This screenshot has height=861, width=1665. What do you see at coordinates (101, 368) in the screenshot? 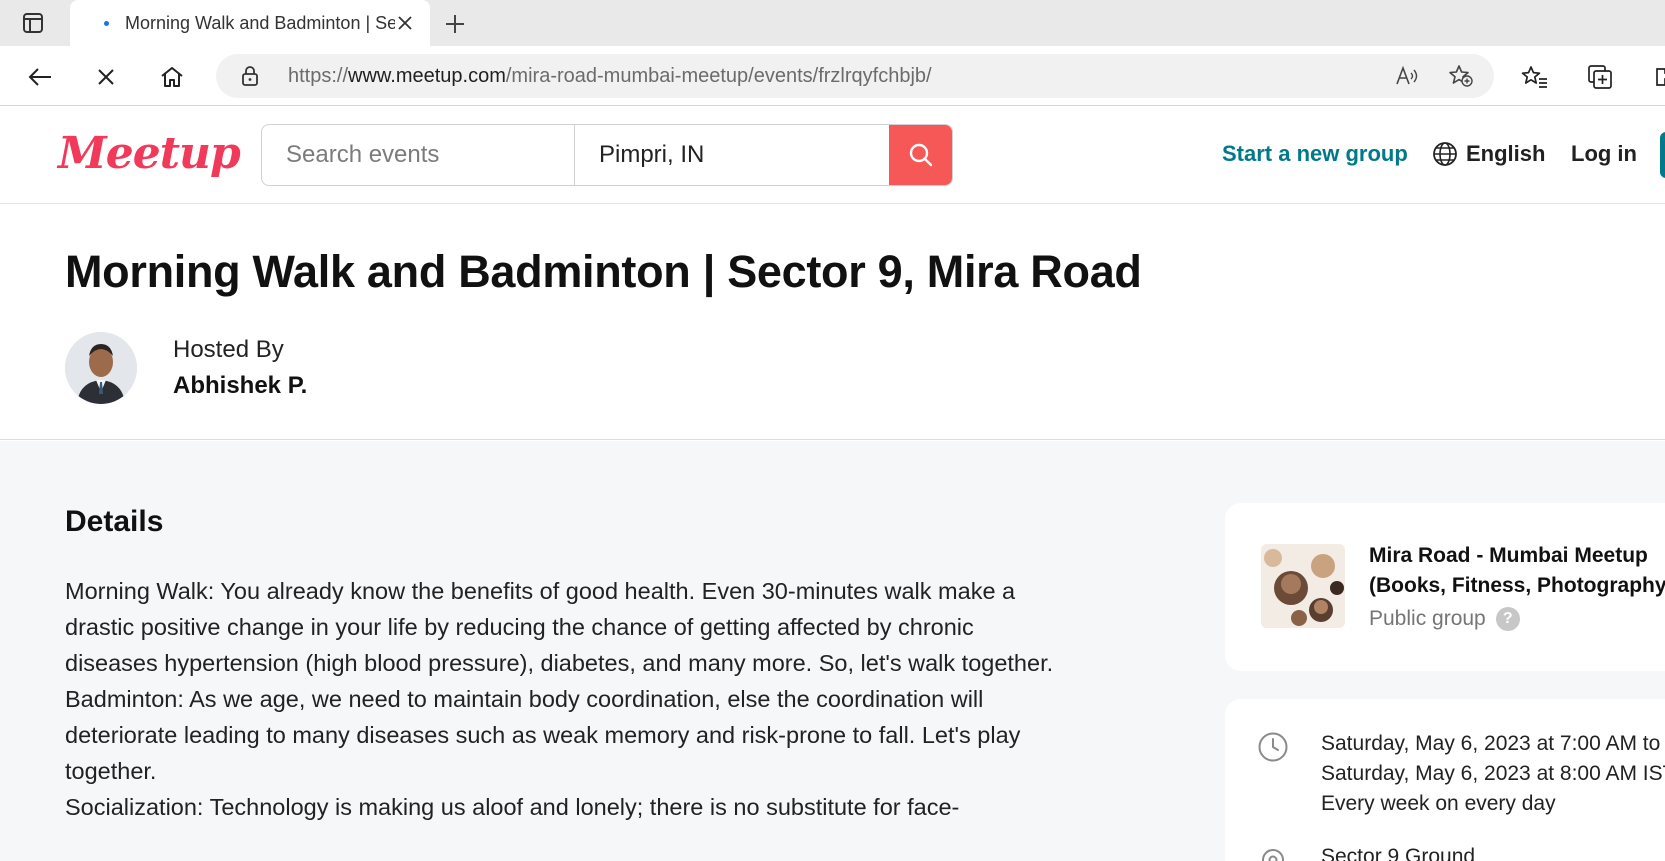
I see `host-avatar` at bounding box center [101, 368].